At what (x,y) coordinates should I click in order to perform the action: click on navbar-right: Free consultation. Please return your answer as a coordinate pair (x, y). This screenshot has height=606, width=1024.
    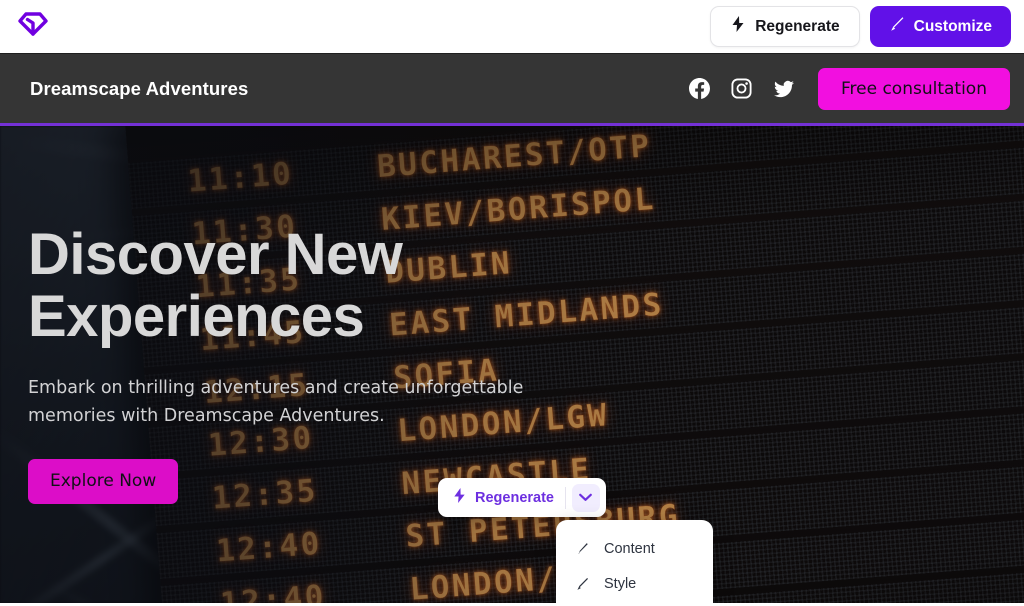
    Looking at the image, I should click on (849, 88).